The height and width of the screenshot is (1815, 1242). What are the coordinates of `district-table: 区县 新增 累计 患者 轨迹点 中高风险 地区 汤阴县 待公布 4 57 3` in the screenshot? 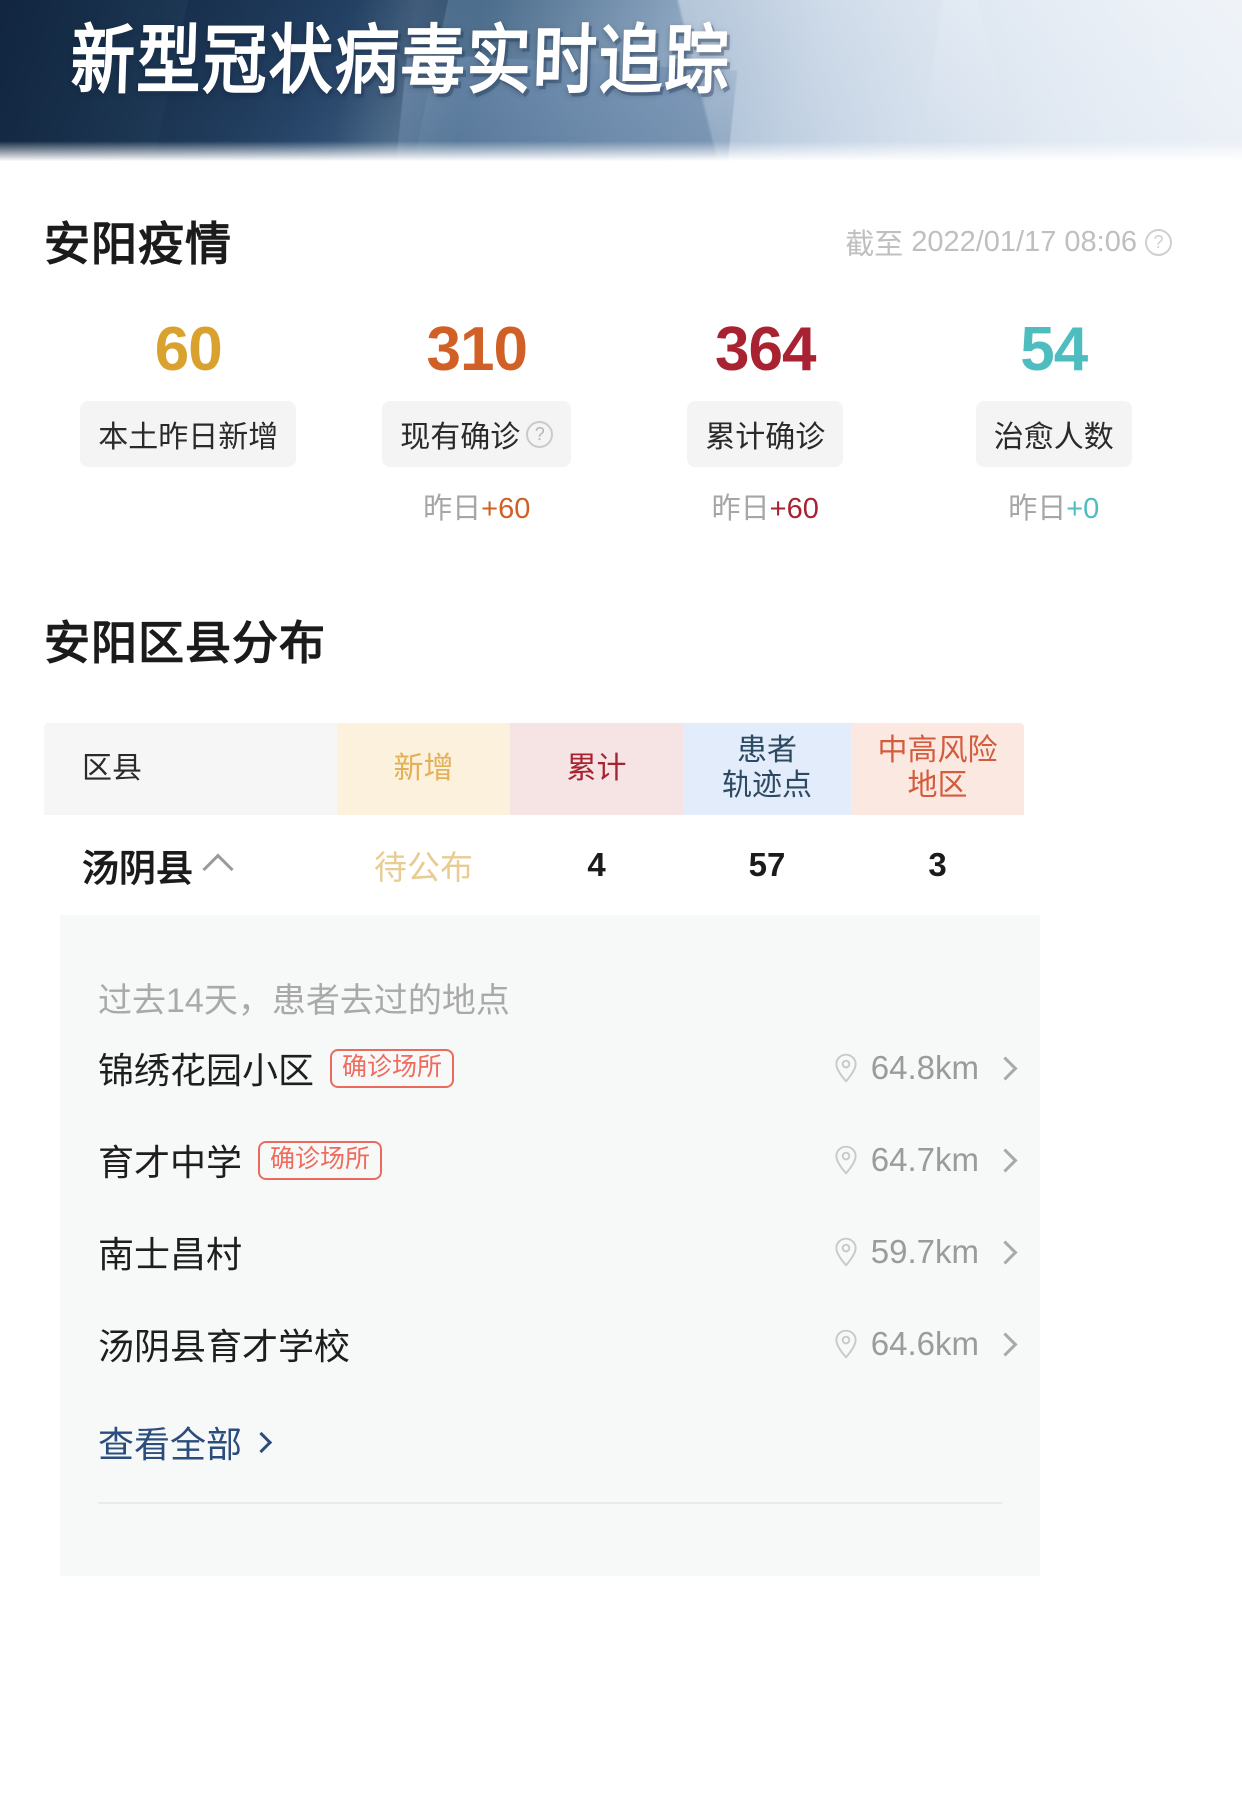 It's located at (534, 819).